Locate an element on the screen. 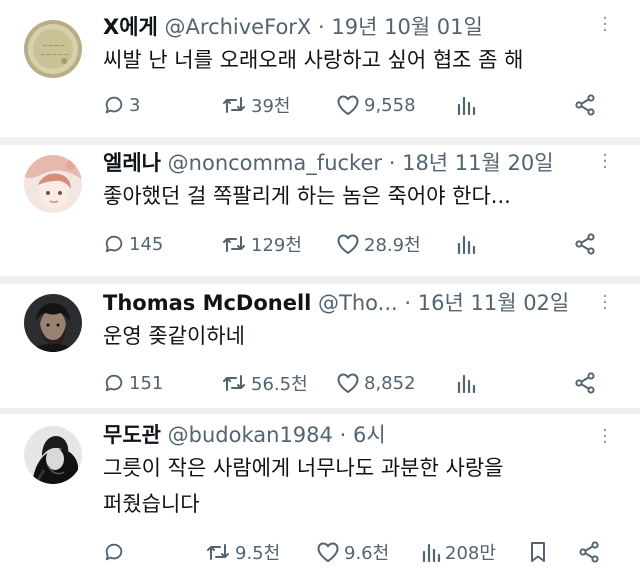  retweet-button: 39천 is located at coordinates (255, 105).